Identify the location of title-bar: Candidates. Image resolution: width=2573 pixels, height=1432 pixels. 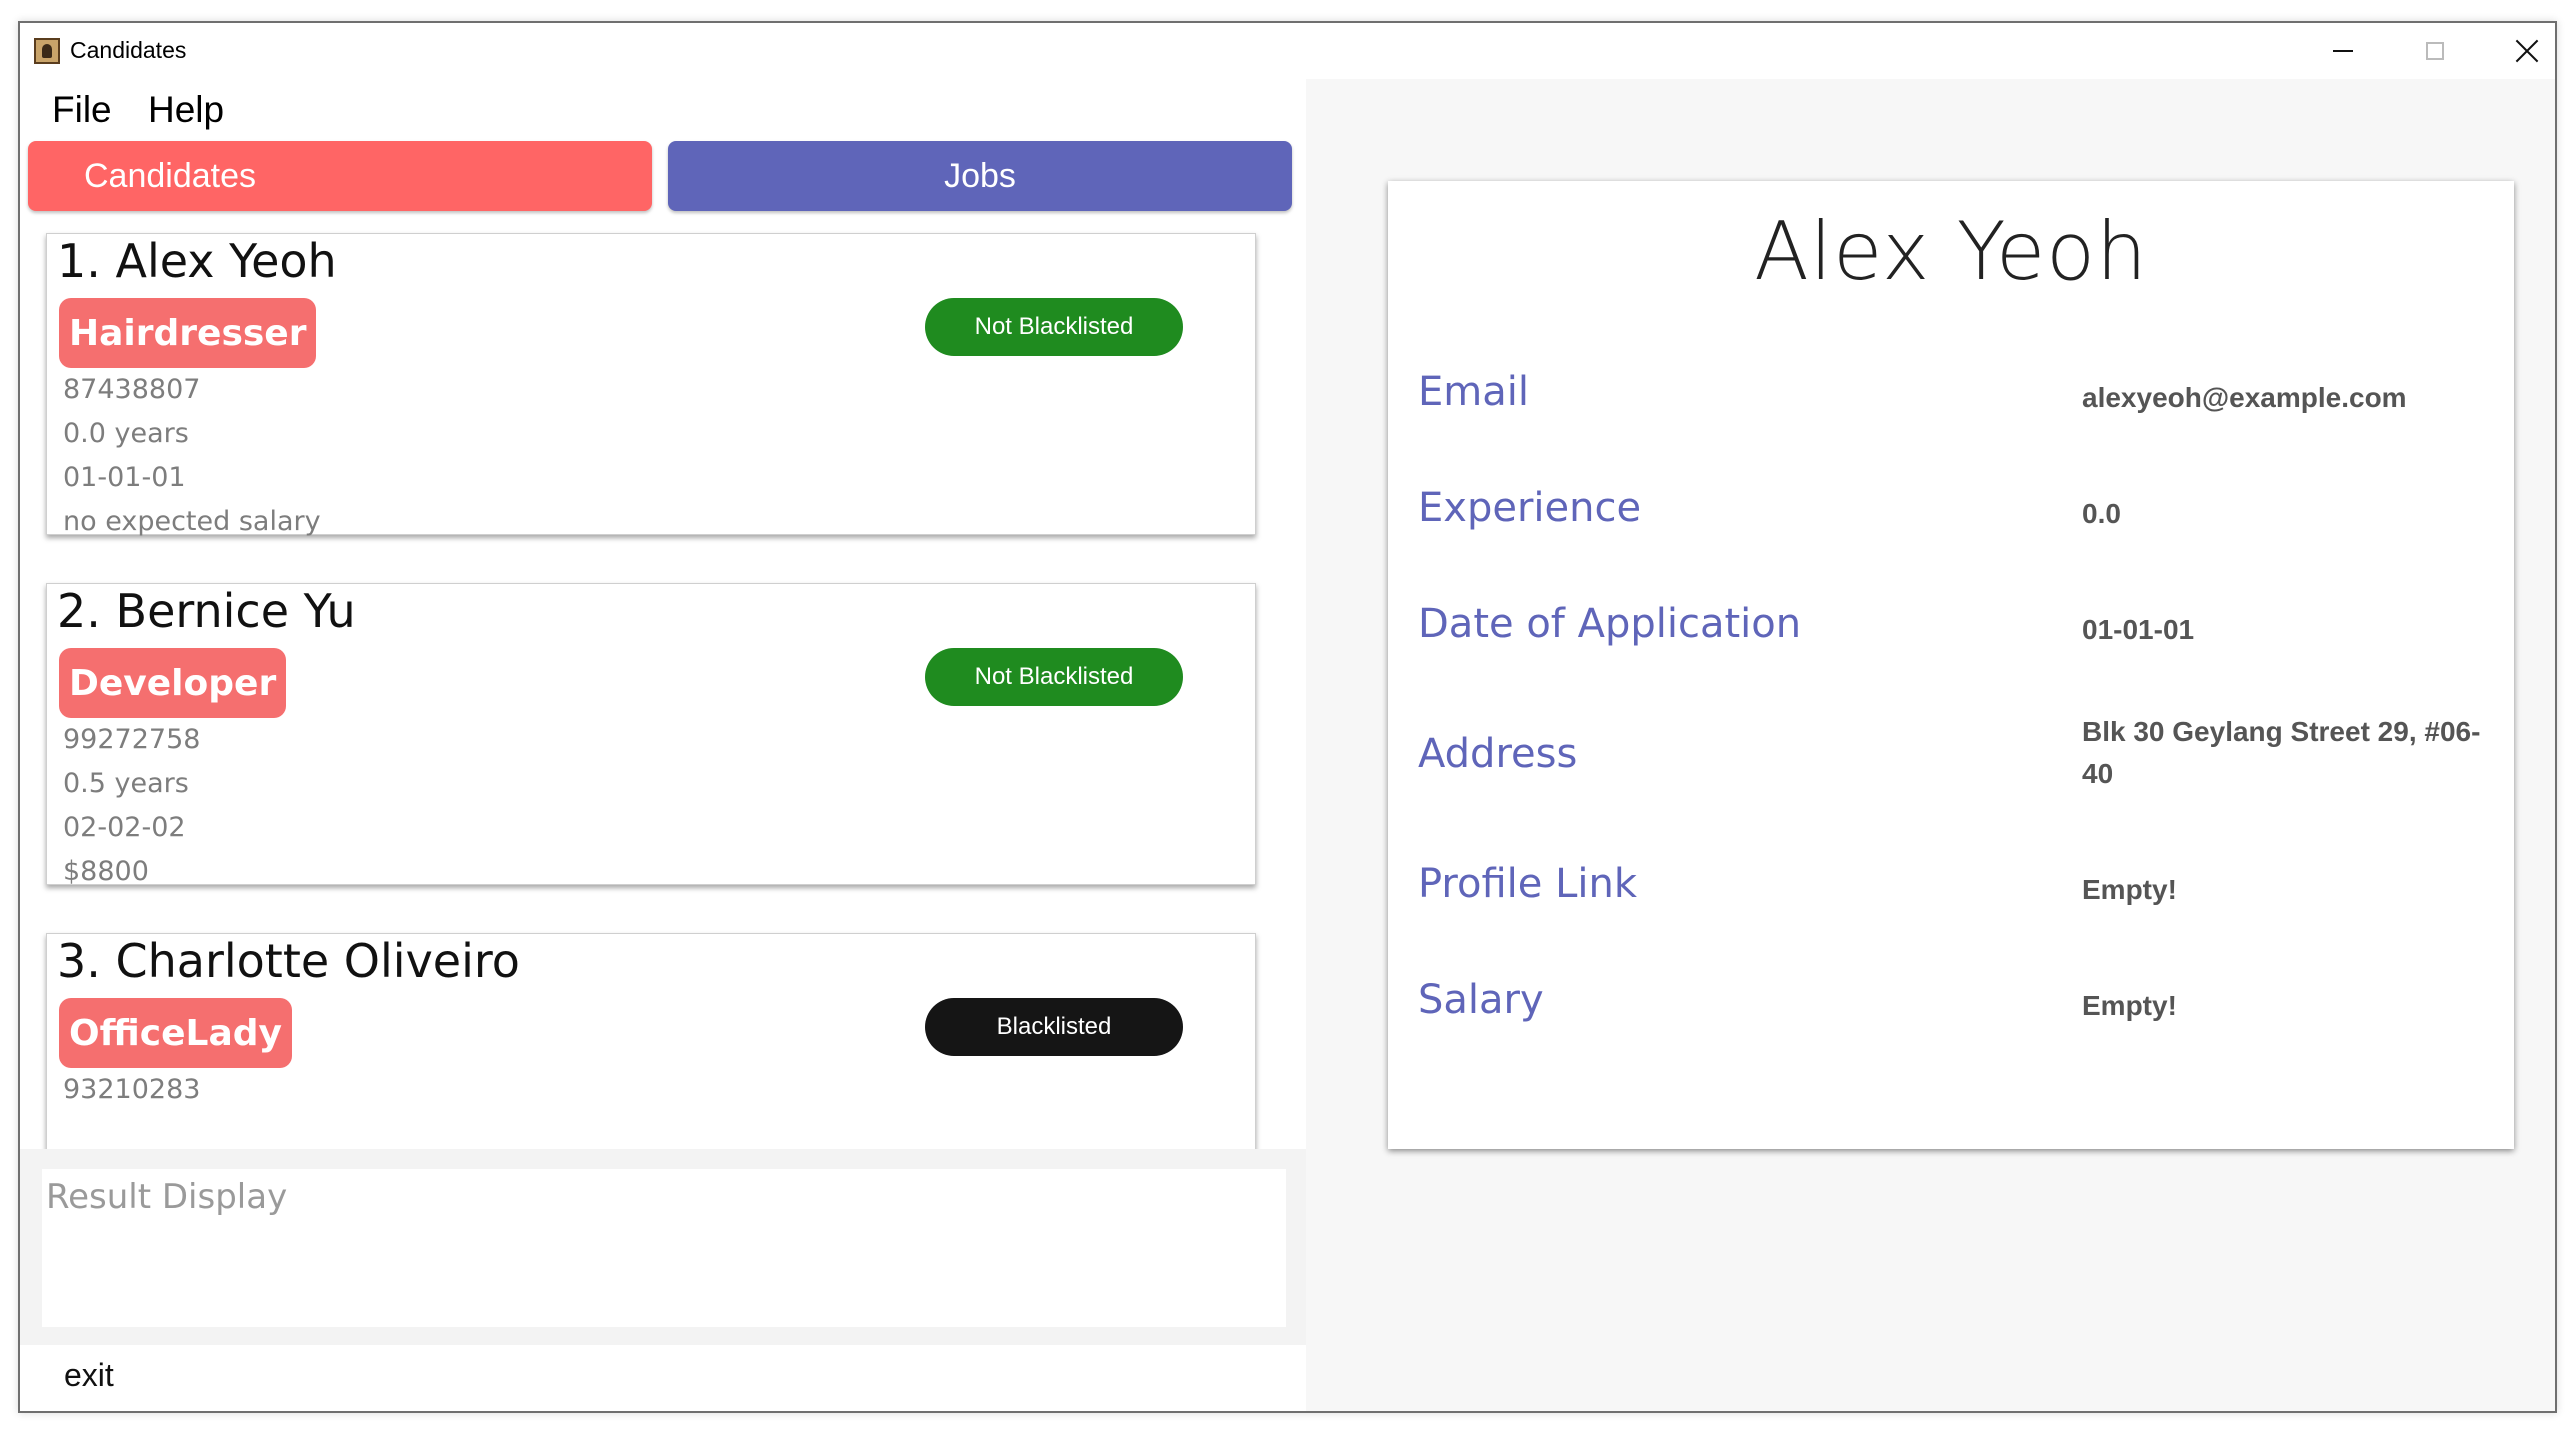
(1287, 51).